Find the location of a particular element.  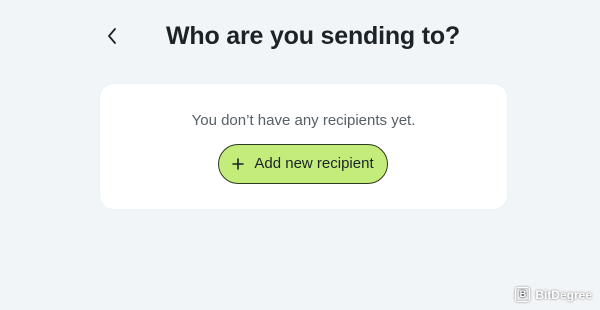

add-new-recipient-button: Add new recipient is located at coordinates (303, 164).